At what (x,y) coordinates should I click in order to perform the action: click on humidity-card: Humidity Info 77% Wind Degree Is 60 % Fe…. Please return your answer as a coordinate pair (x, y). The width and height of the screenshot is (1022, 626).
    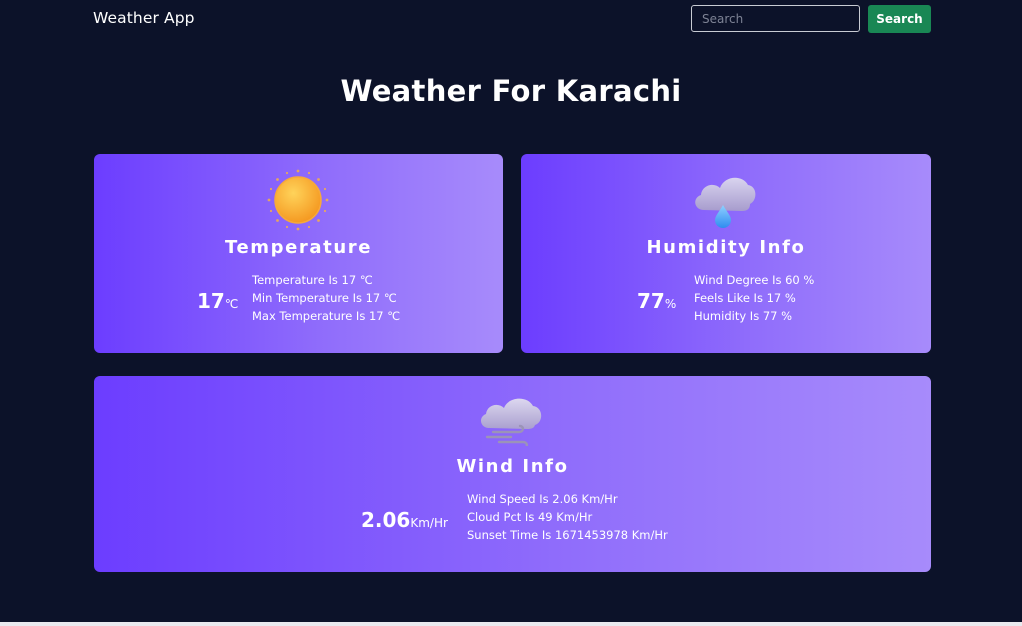
    Looking at the image, I should click on (726, 253).